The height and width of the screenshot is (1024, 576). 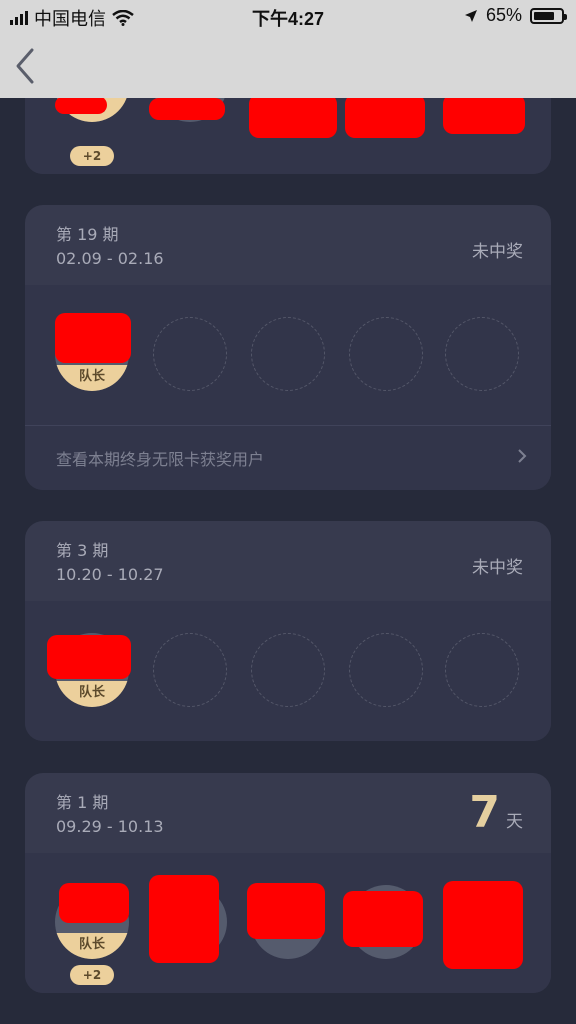 What do you see at coordinates (82, 802) in the screenshot?
I see `period-label: 第 1 期` at bounding box center [82, 802].